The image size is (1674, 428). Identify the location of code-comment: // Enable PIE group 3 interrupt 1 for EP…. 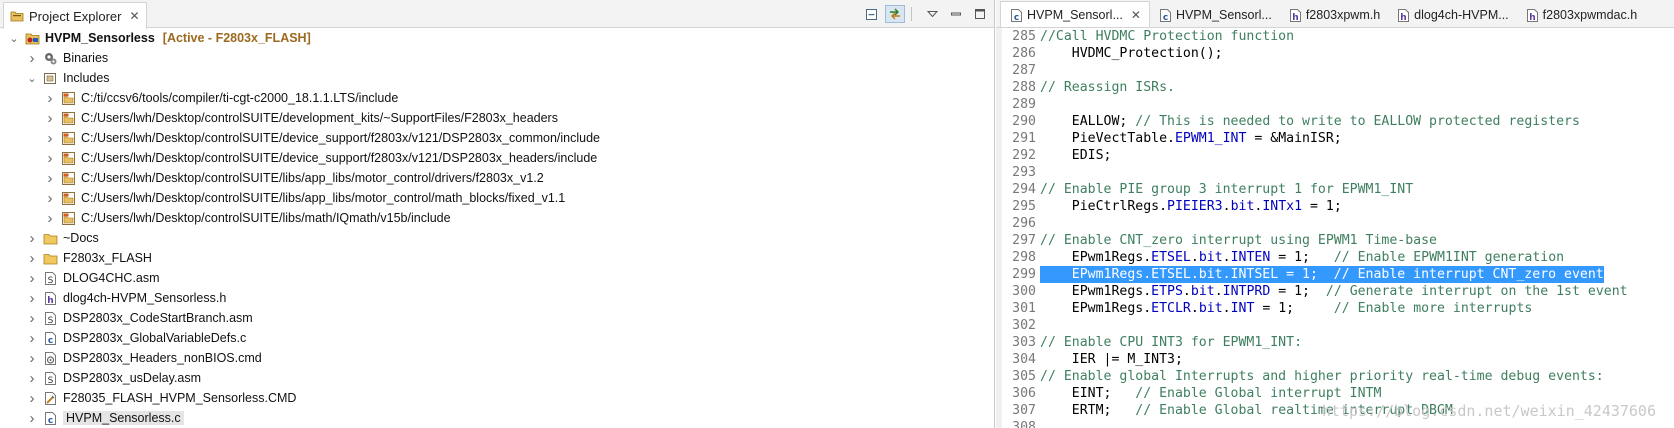
(1227, 189).